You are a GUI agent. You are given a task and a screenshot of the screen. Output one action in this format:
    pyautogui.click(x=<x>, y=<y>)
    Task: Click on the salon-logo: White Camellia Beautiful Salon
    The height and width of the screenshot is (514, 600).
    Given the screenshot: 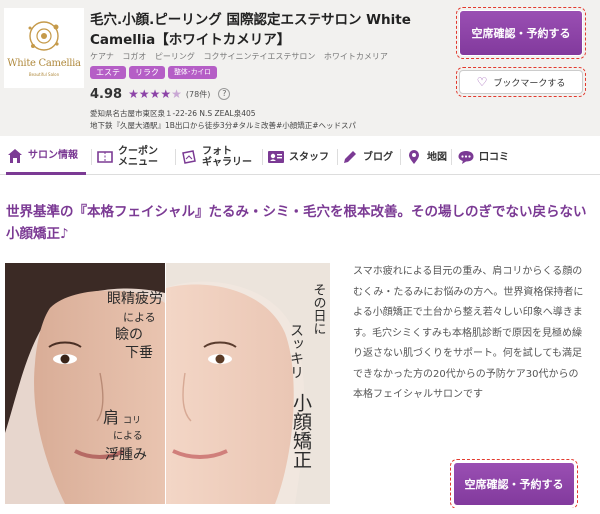 What is the action you would take?
    pyautogui.click(x=44, y=48)
    